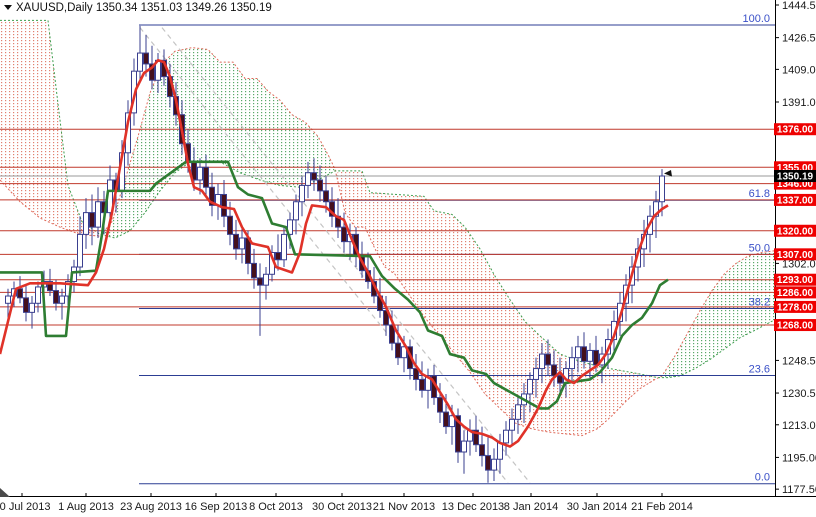  Describe the element at coordinates (799, 103) in the screenshot. I see `price-tick-label: 1391.00` at that location.